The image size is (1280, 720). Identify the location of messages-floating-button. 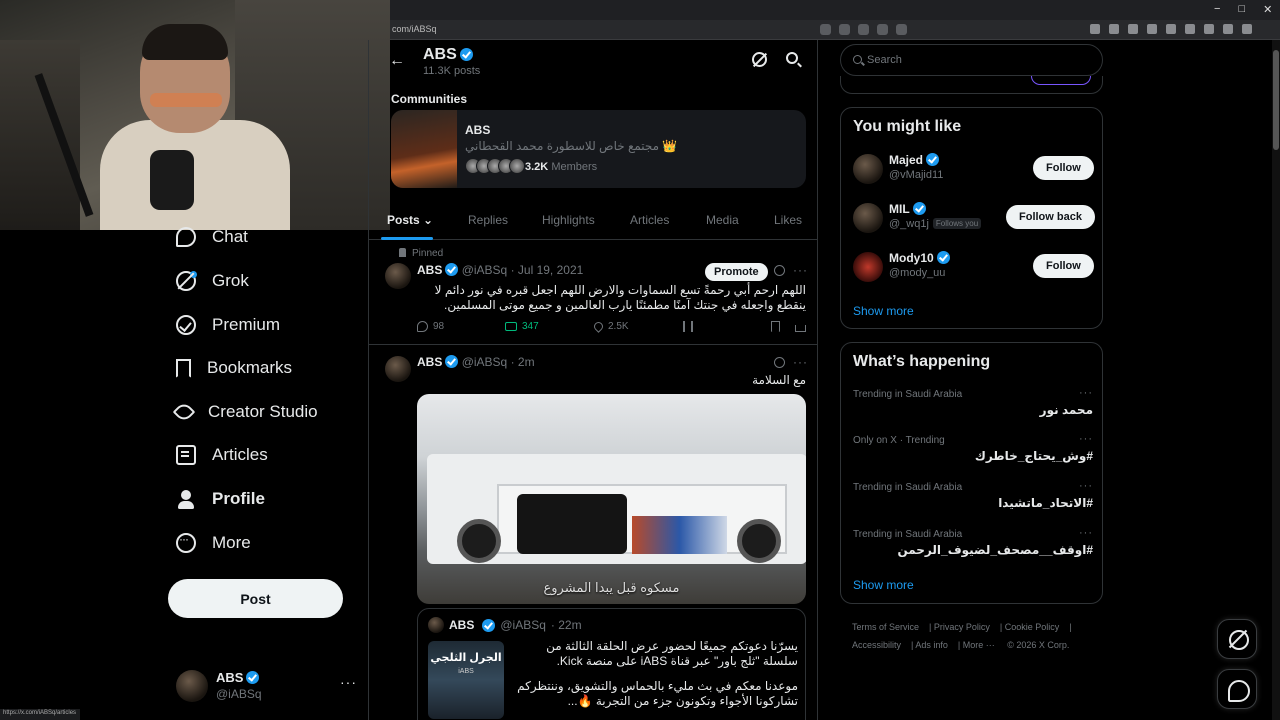
(1237, 689).